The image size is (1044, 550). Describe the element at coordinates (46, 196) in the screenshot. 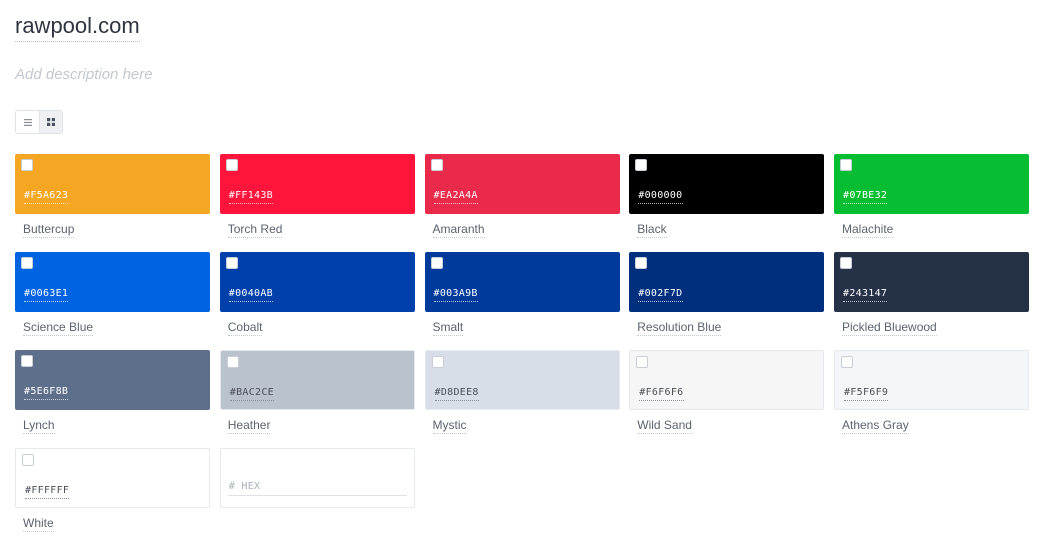

I see `color-hex-label: #F5A623` at that location.